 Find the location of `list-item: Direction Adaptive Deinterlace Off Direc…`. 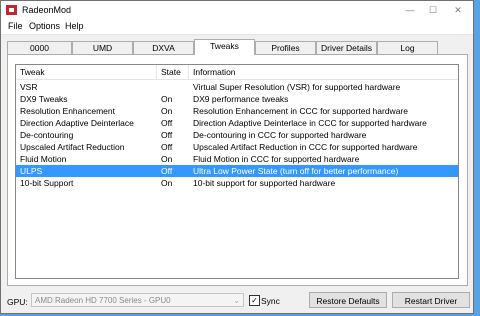

list-item: Direction Adaptive Deinterlace Off Direc… is located at coordinates (237, 123).